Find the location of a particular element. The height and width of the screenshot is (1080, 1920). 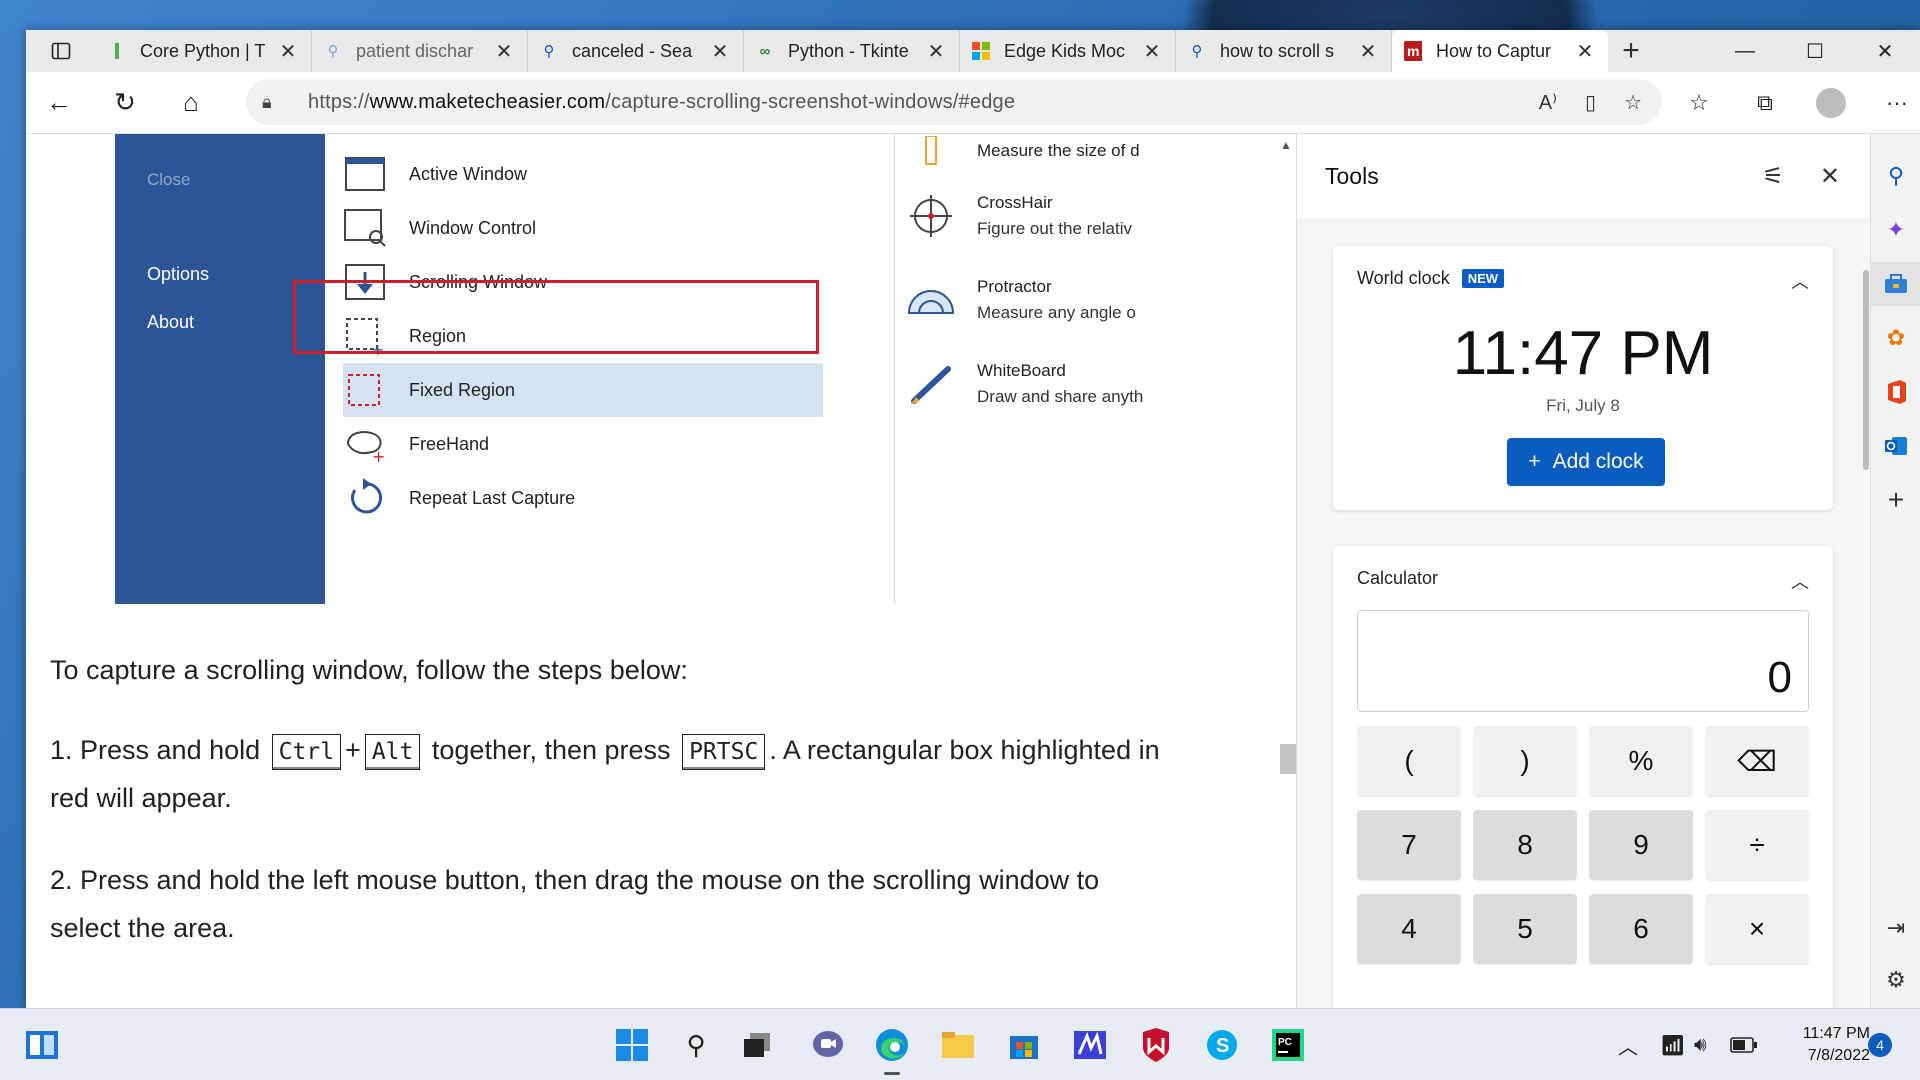

tab-core-python: Core Python | T ✕ is located at coordinates (204, 51).